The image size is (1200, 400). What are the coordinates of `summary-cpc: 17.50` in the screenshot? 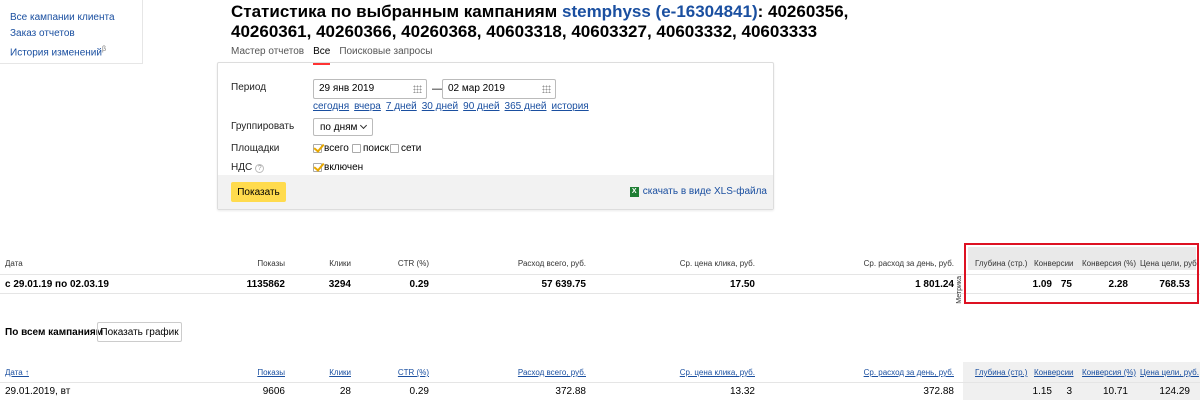 It's located at (742, 284).